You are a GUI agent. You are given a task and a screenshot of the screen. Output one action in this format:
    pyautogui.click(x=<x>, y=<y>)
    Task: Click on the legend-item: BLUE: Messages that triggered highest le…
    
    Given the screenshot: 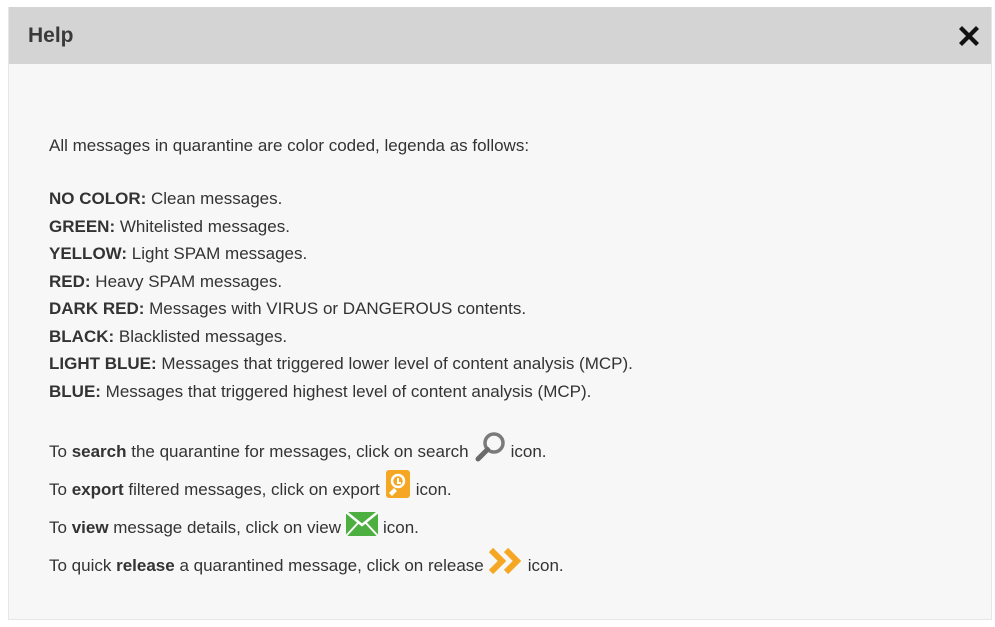 What is the action you would take?
    pyautogui.click(x=499, y=392)
    